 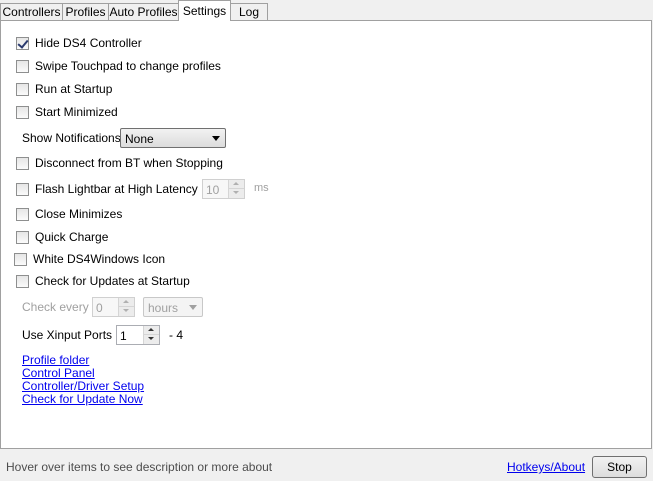 I want to click on close-minimizes-checkbox: Close Minimizes, so click(x=69, y=214).